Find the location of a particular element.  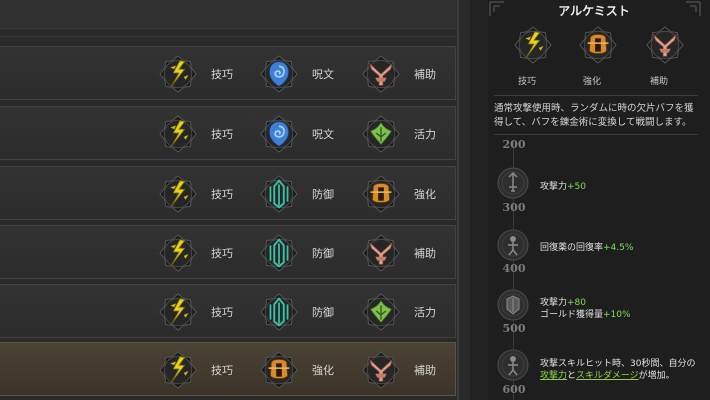

class-row-3: 技巧 防御 強化 is located at coordinates (228, 193).